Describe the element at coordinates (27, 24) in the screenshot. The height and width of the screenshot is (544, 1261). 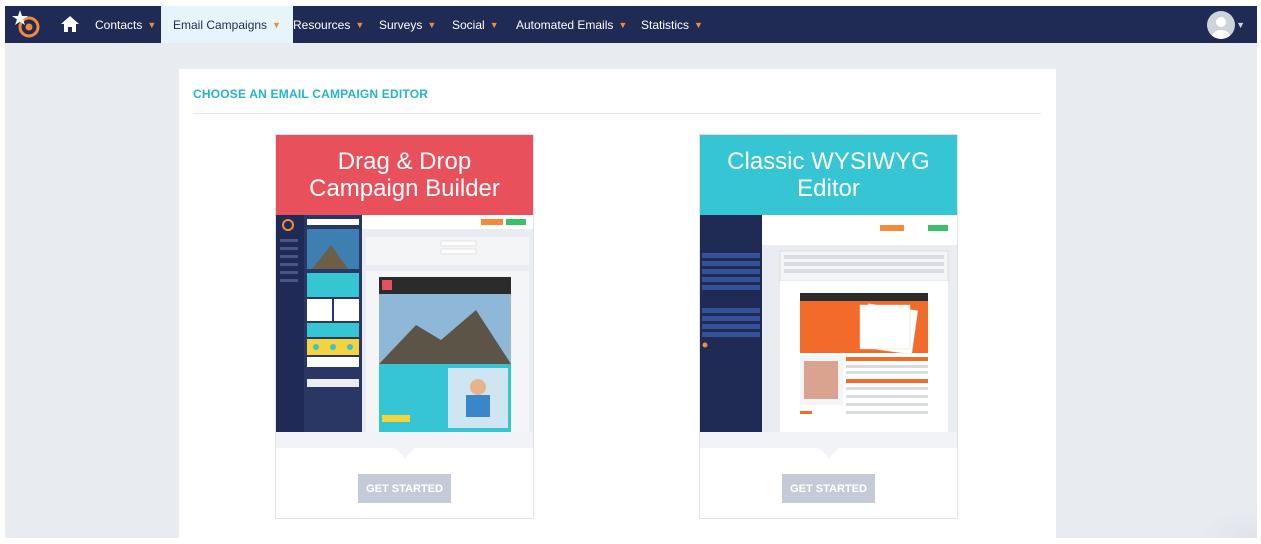
I see `starburst-target-logo` at that location.